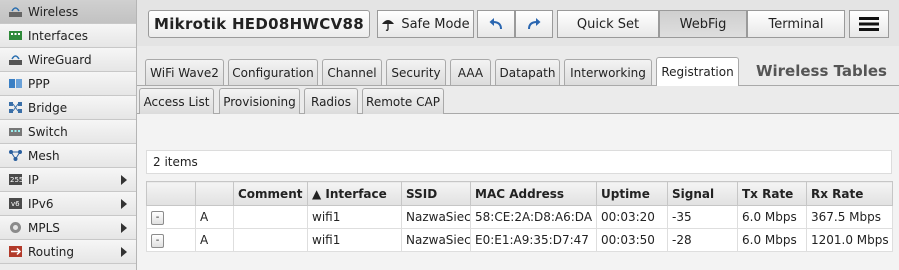 The image size is (899, 270). What do you see at coordinates (533, 240) in the screenshot?
I see `mac-address-cell: E0:E1:A9:35:D7:47` at bounding box center [533, 240].